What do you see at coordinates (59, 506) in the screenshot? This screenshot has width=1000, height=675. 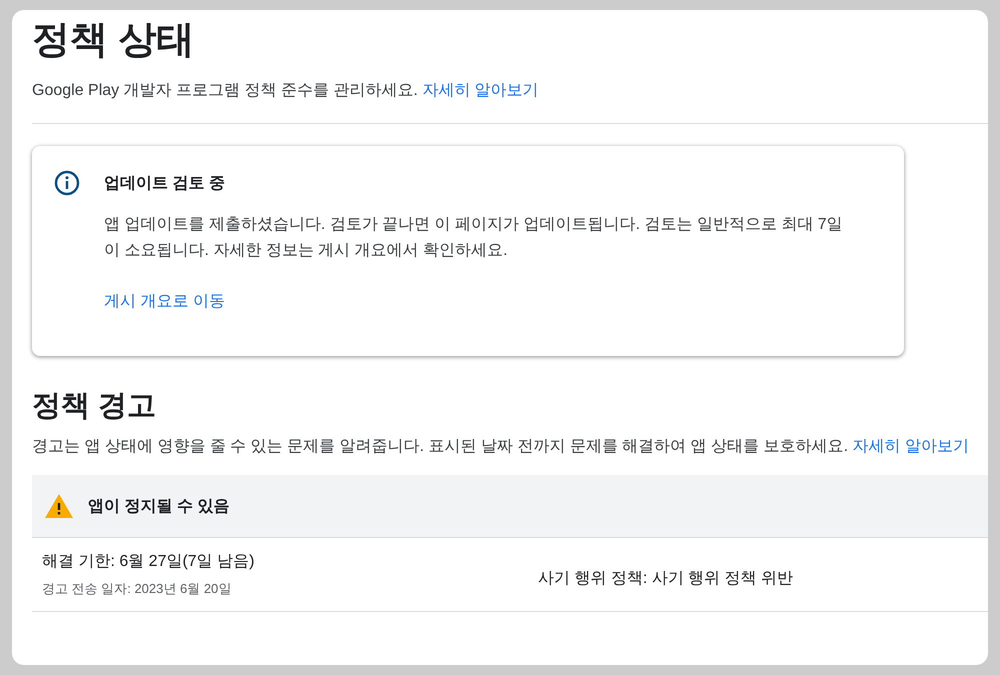 I see `warning-icon` at bounding box center [59, 506].